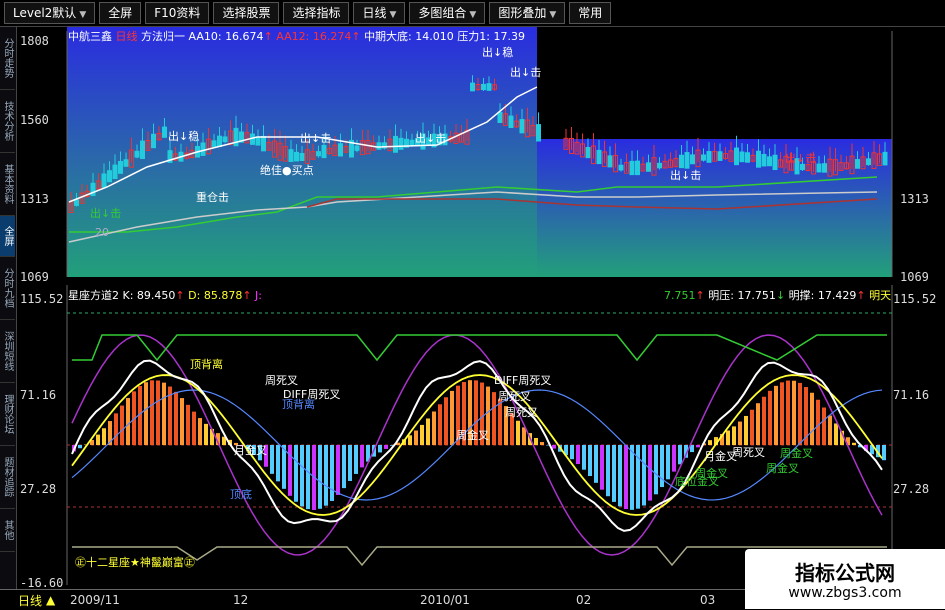 The image size is (945, 610). I want to click on lower-annotation: 月金叉, so click(250, 450).